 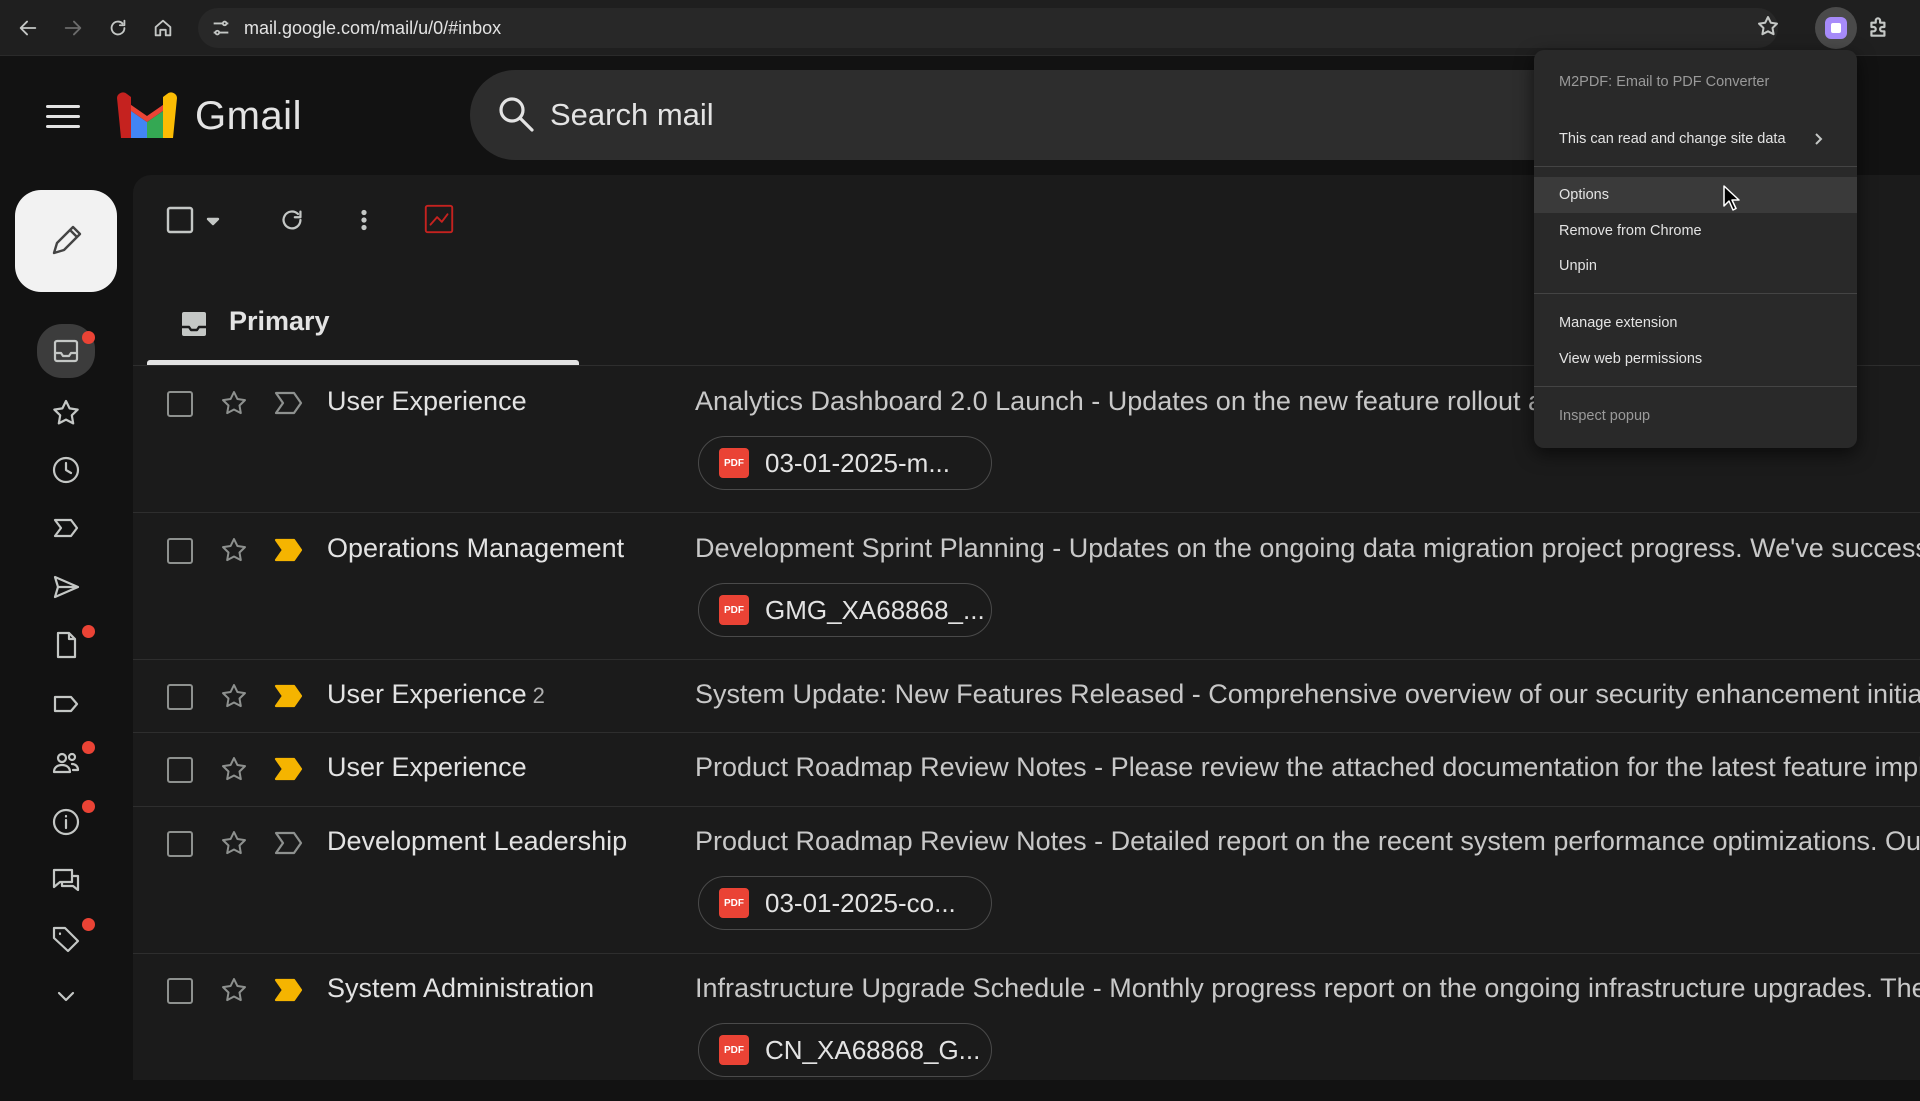 I want to click on select-dropdown-icon, so click(x=213, y=221).